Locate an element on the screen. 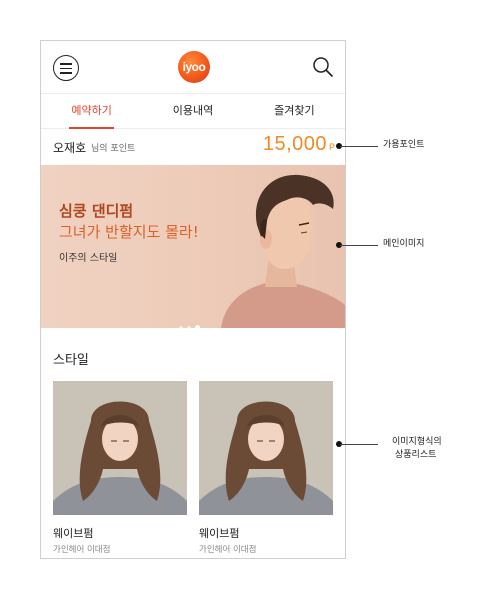  points-row: 오재호 님의 포인트 15,000 P is located at coordinates (193, 147).